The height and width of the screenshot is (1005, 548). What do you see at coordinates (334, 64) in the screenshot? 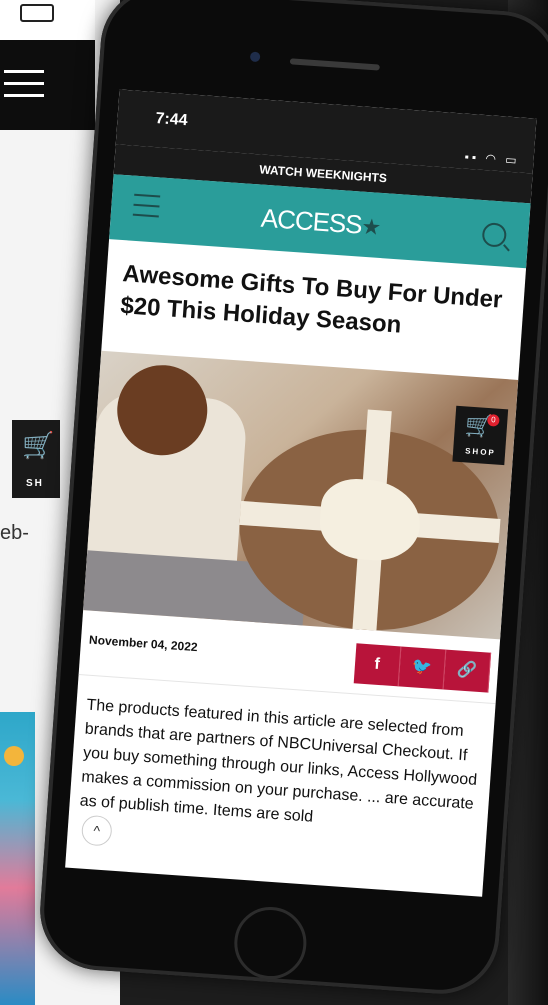
I see `speaker-grille` at bounding box center [334, 64].